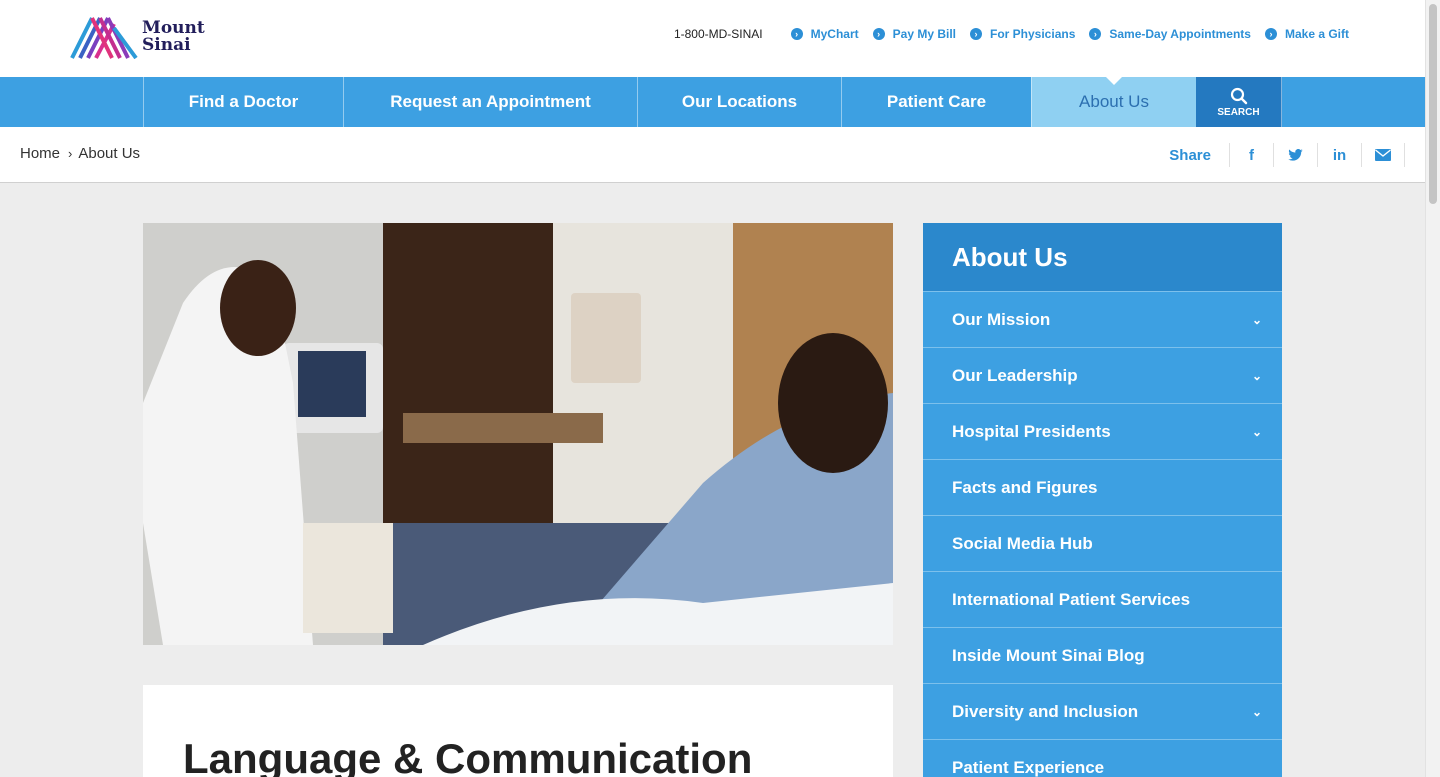 The image size is (1440, 777). I want to click on page-title: Language & Communication, so click(468, 756).